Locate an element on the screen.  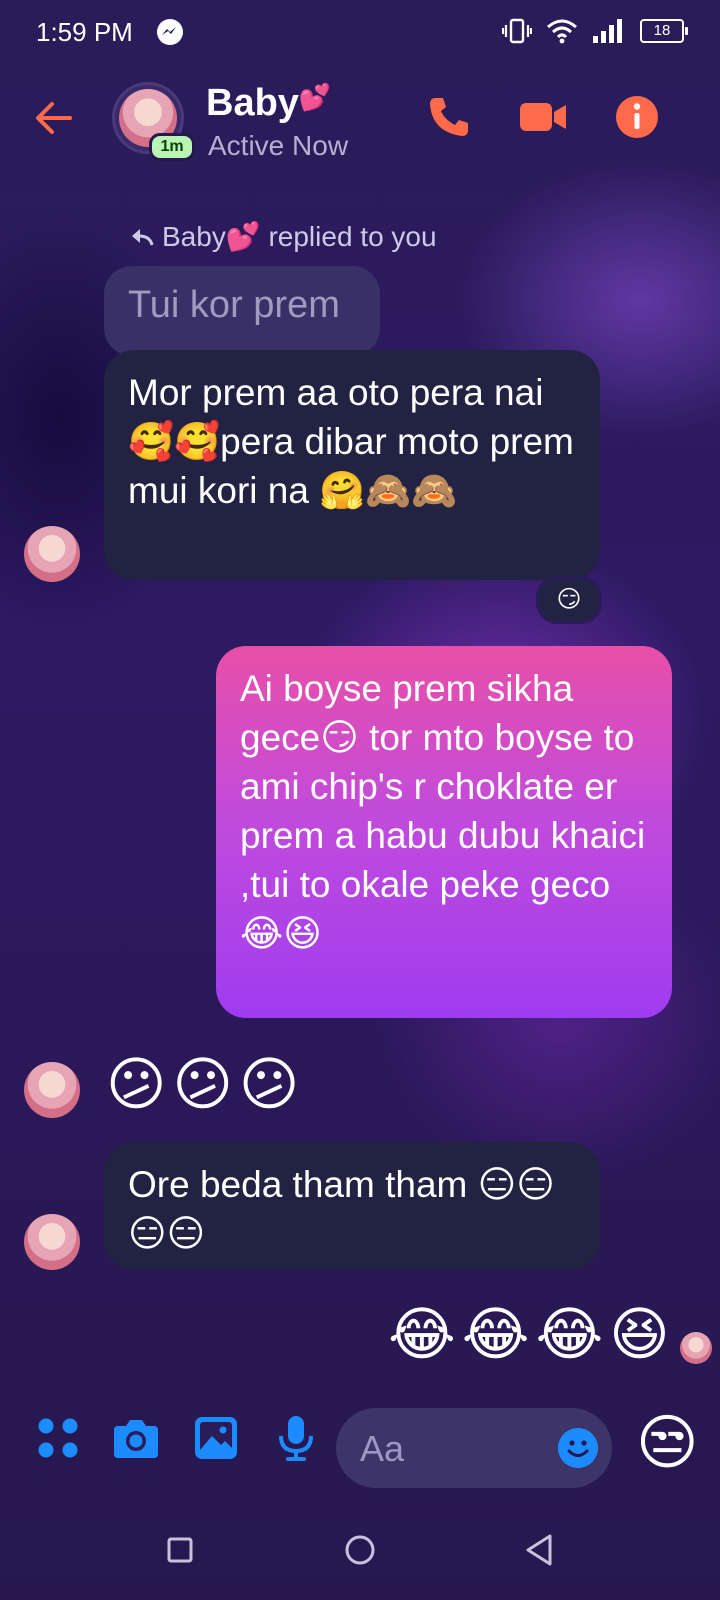
active-time-badge: 1m is located at coordinates (172, 147).